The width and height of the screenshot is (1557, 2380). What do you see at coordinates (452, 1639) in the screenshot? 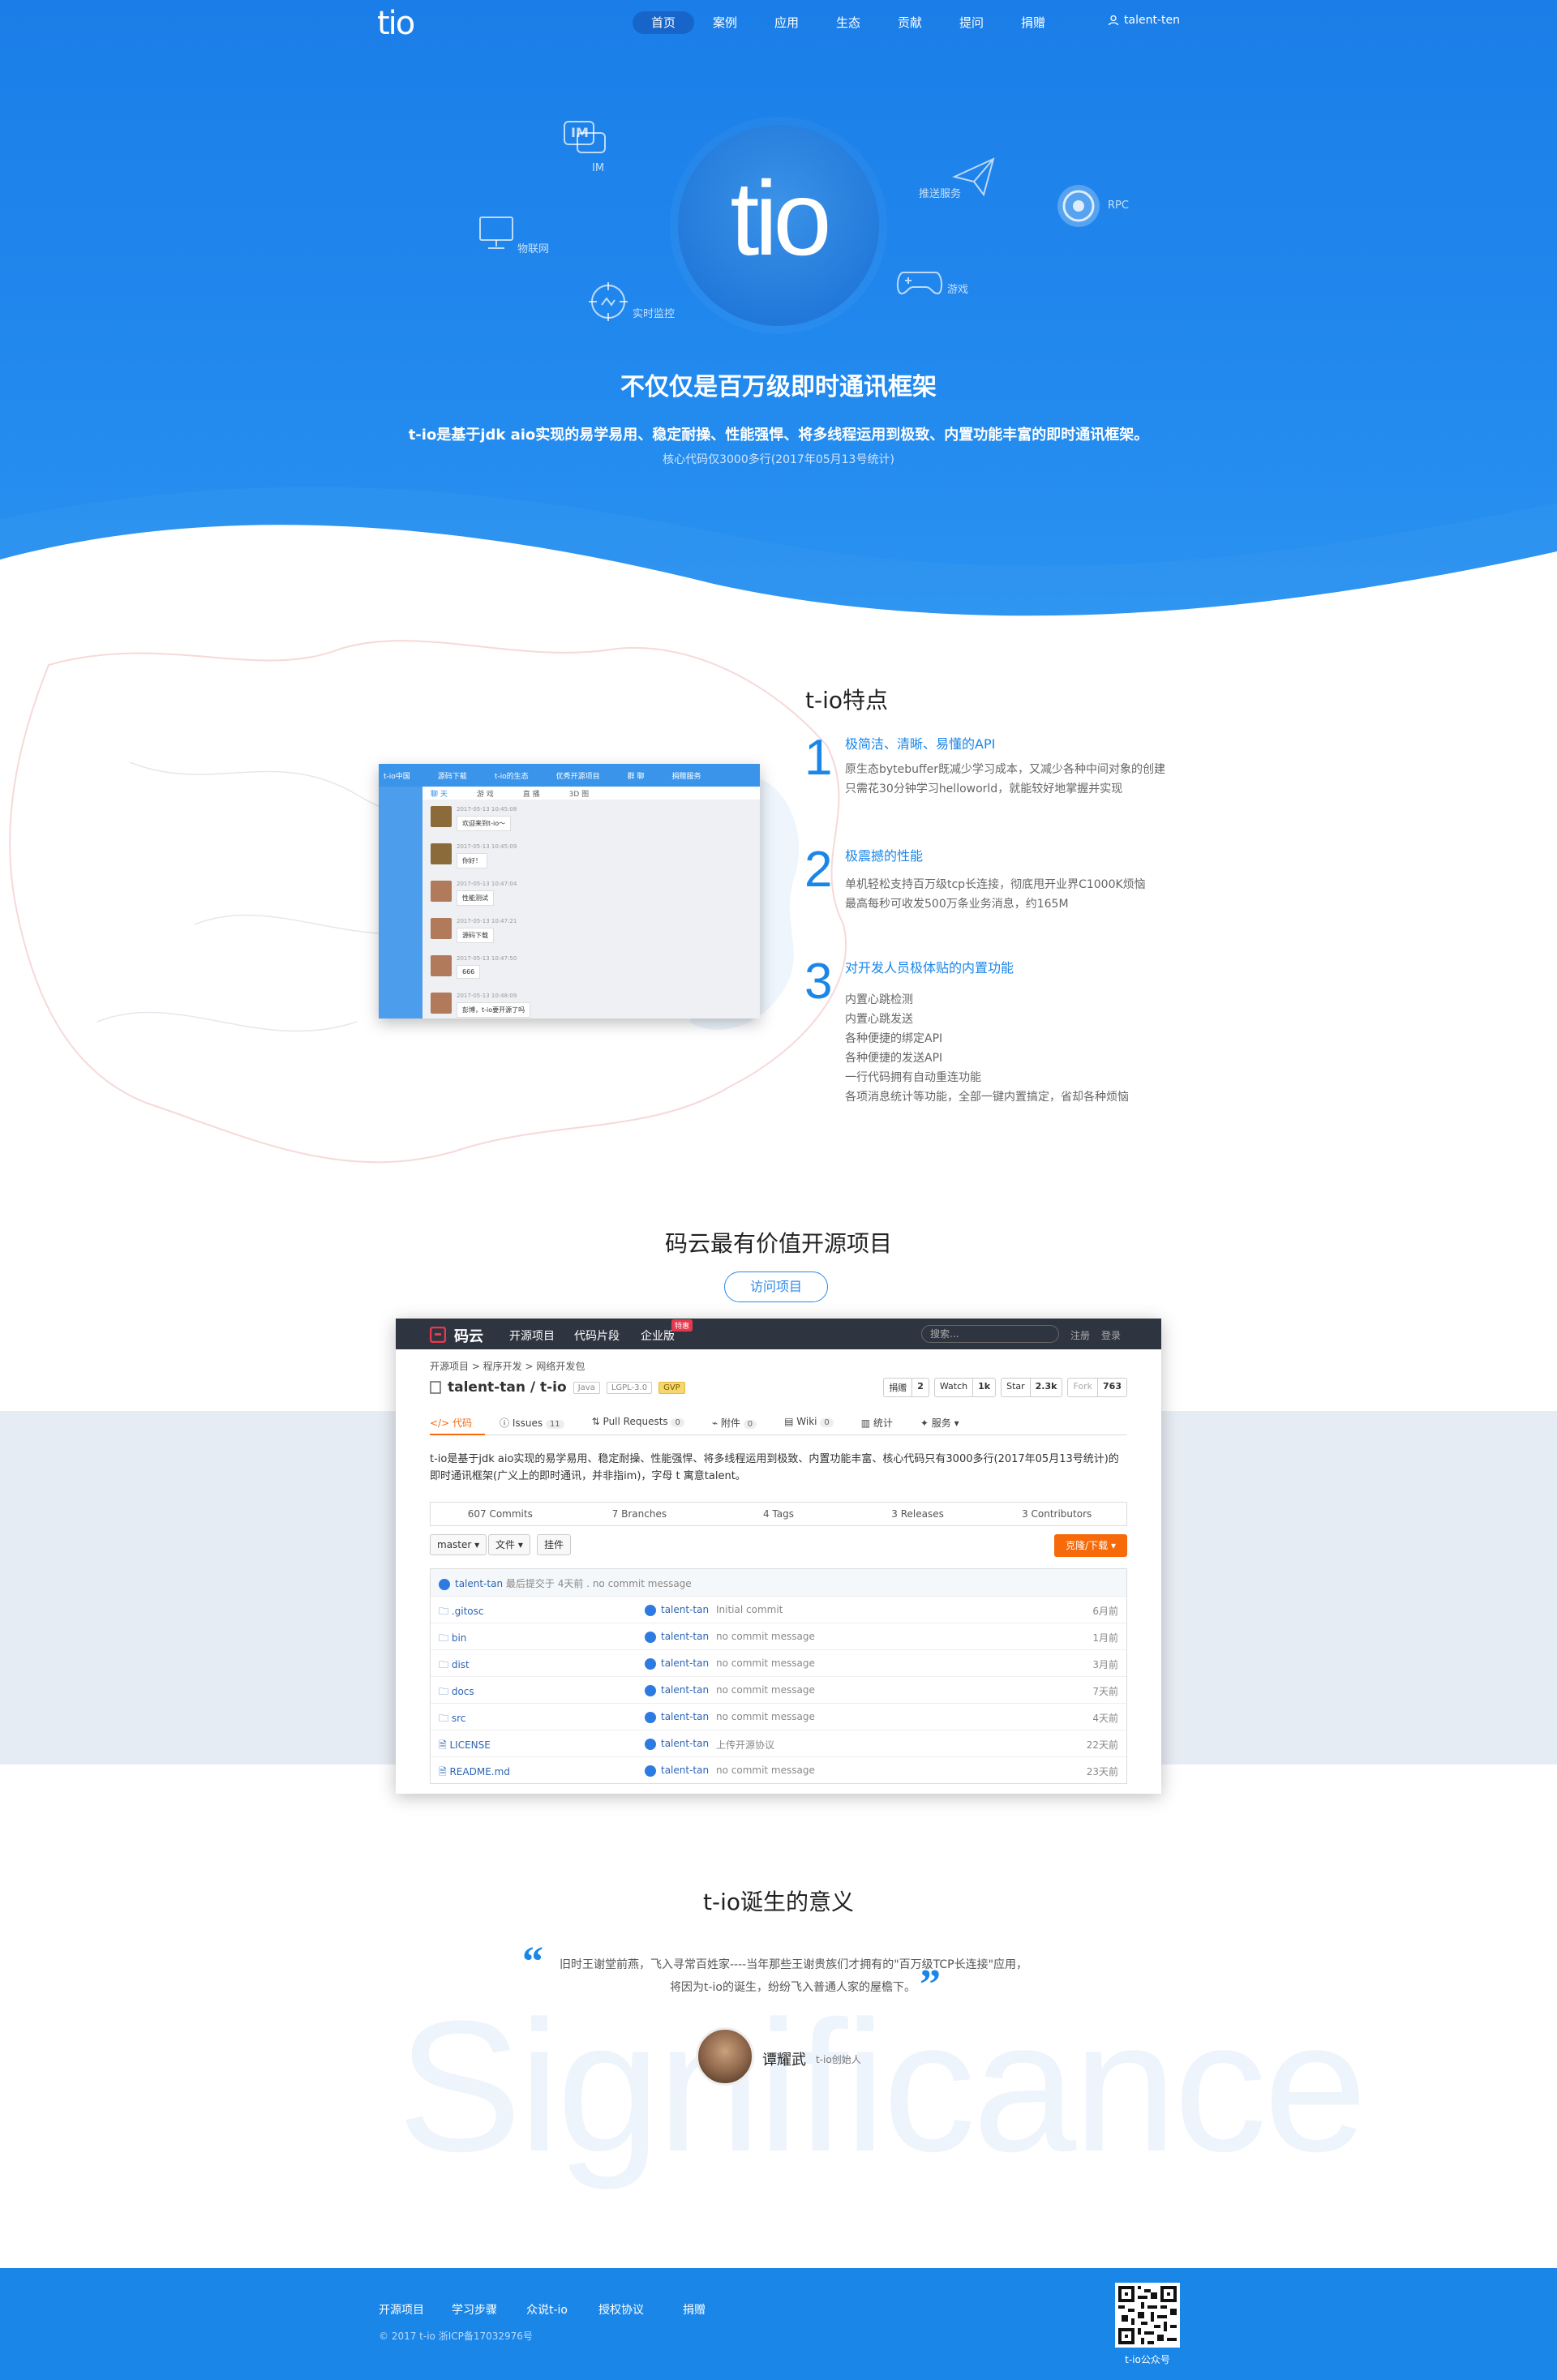
I see `file-name: 🗀 bin` at bounding box center [452, 1639].